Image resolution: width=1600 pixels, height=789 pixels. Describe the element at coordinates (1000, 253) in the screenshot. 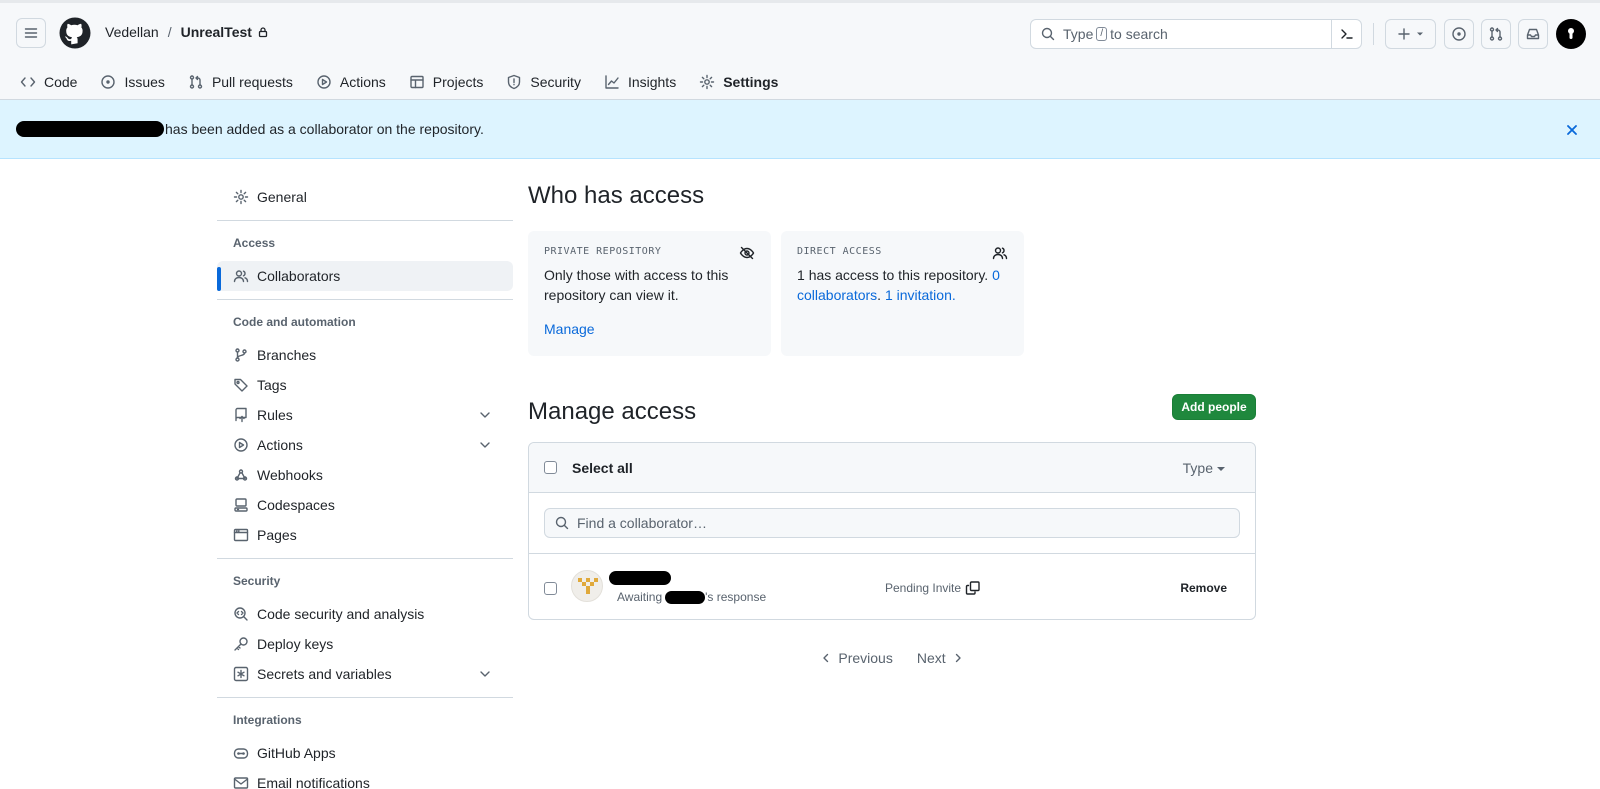

I see `people-icon` at that location.